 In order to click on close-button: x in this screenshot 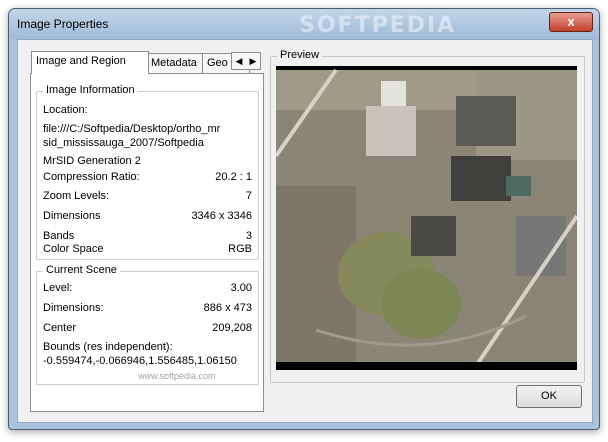, I will do `click(571, 22)`.